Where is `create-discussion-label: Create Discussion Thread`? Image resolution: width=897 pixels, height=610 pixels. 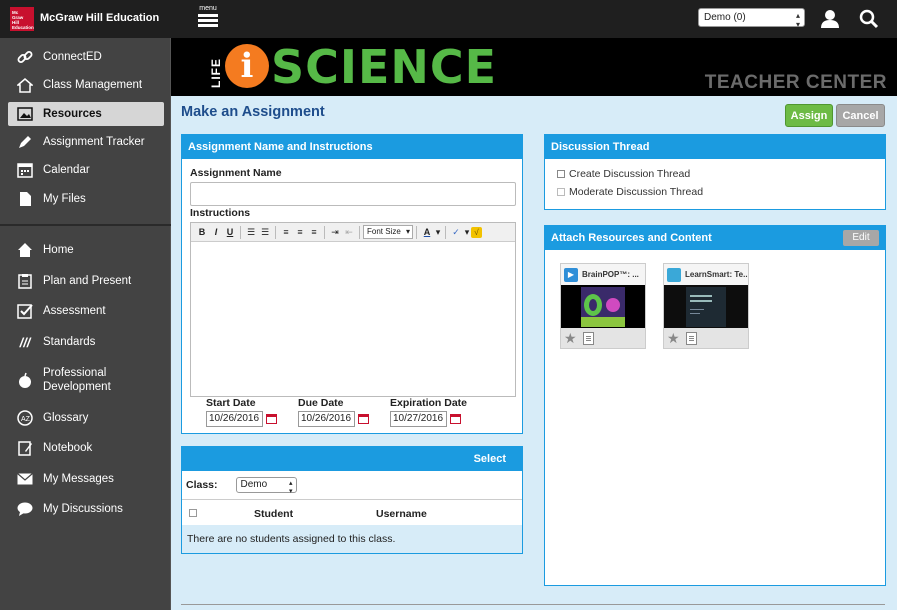
create-discussion-label: Create Discussion Thread is located at coordinates (630, 174).